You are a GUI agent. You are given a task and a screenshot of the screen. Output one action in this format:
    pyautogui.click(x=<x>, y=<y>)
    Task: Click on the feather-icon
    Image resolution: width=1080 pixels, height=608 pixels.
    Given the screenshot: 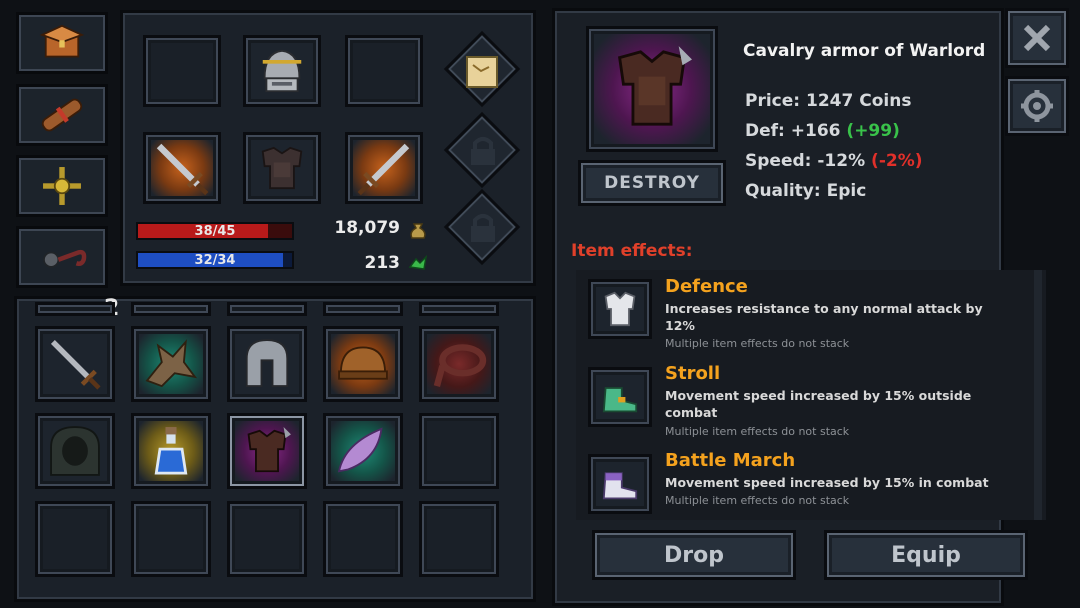 What is the action you would take?
    pyautogui.click(x=360, y=450)
    